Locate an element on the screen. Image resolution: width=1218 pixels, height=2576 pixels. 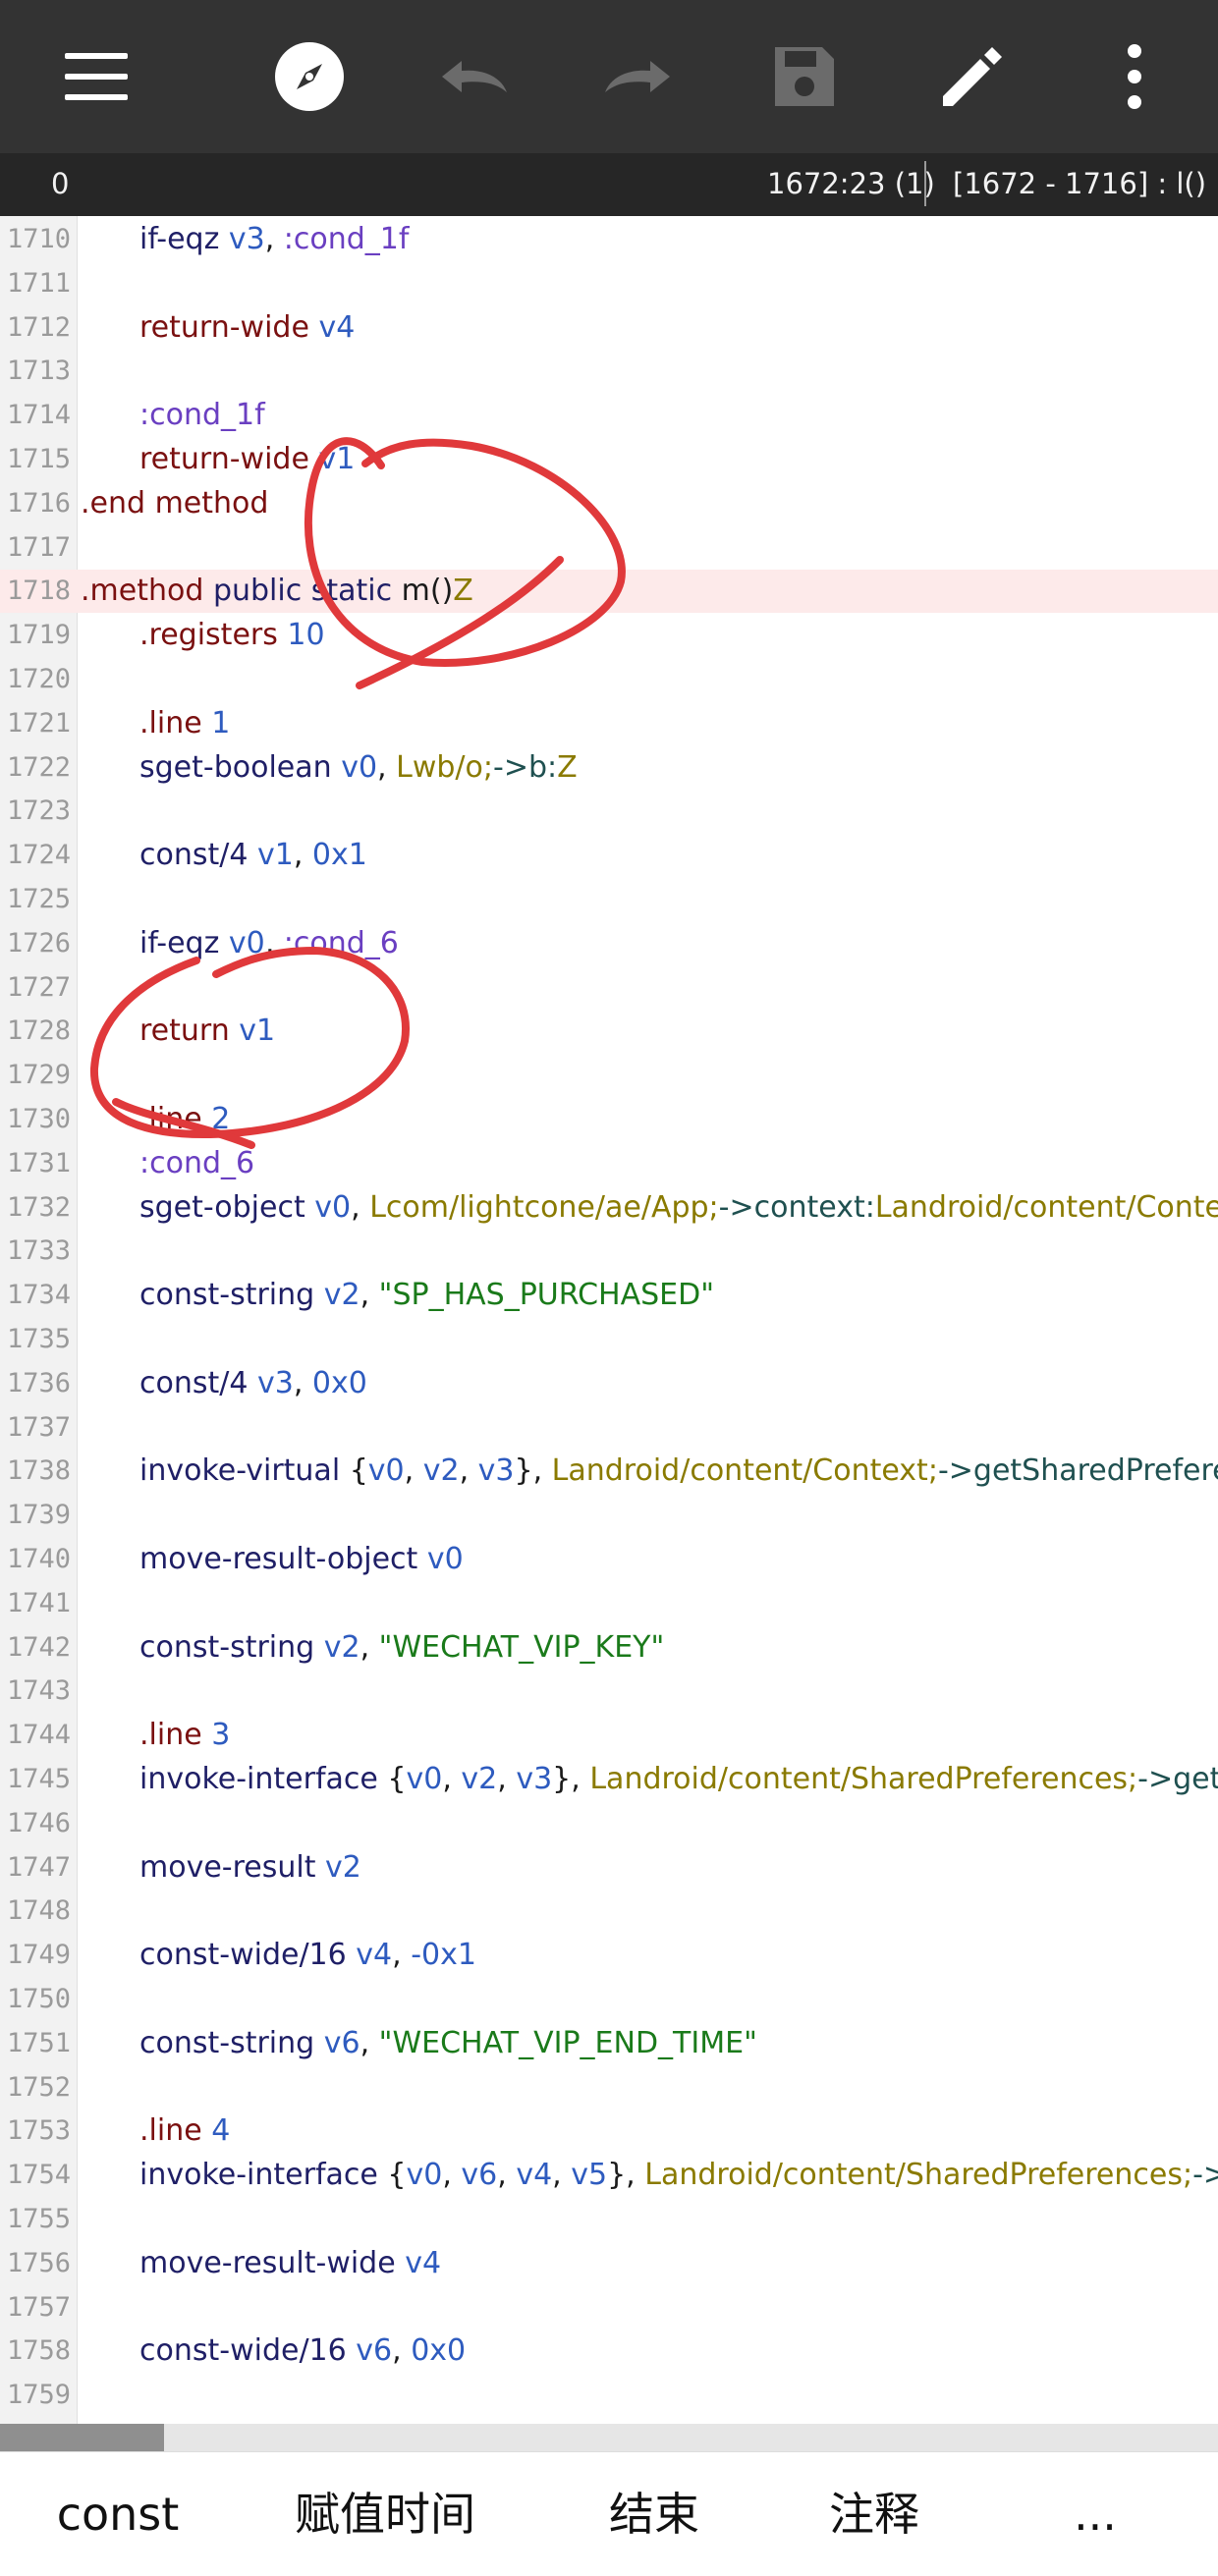
compass-icon is located at coordinates (309, 77).